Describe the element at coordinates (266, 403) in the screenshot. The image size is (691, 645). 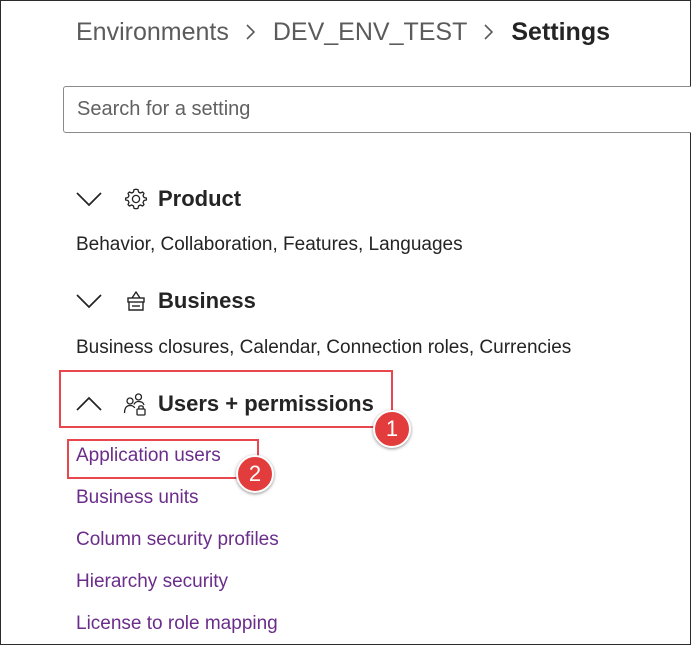
I see `section-title-users-permissions: Users + permissions` at that location.